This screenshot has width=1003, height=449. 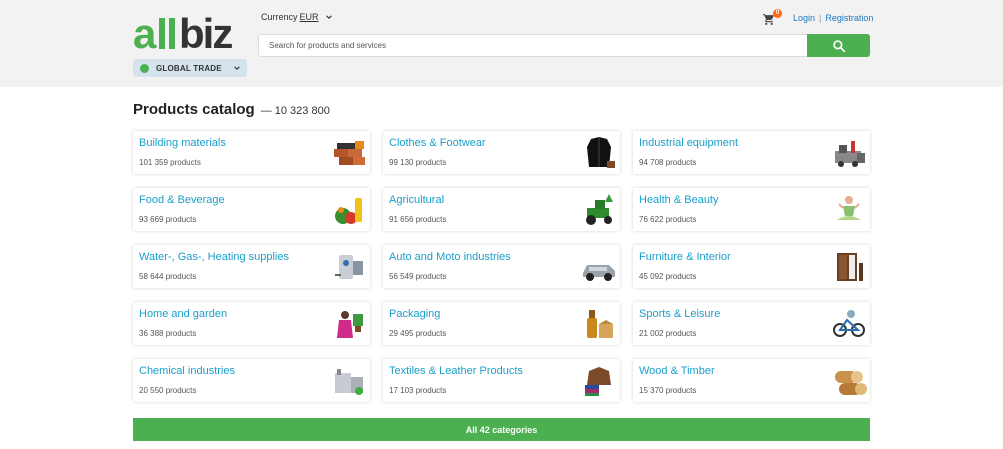 I want to click on category-product-count: 17 103 products, so click(x=418, y=390).